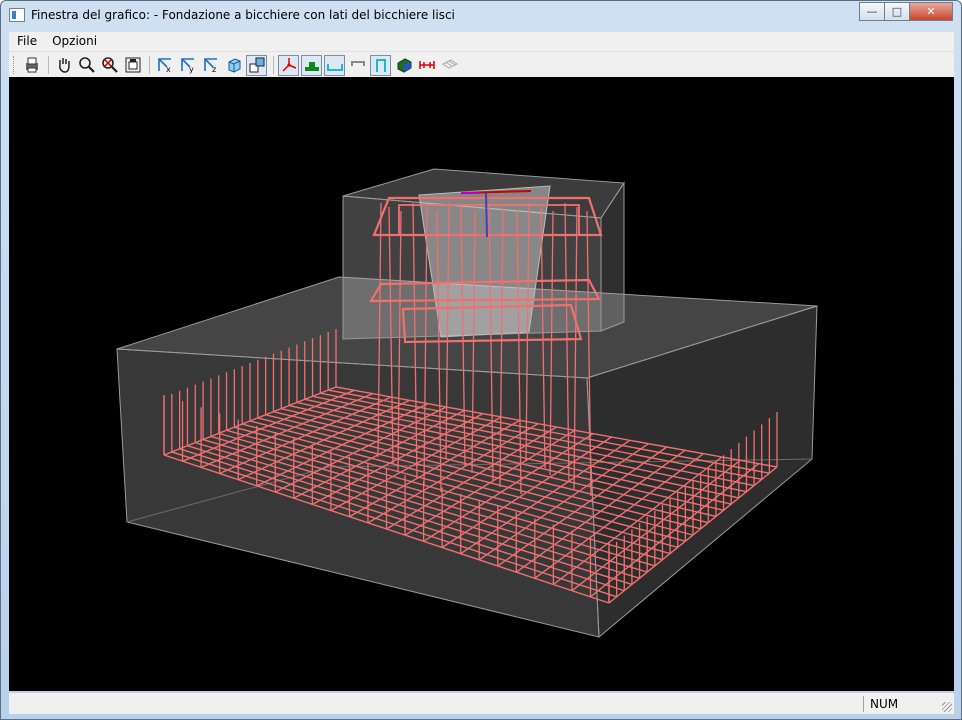  What do you see at coordinates (256, 65) in the screenshot?
I see `perspective-icon` at bounding box center [256, 65].